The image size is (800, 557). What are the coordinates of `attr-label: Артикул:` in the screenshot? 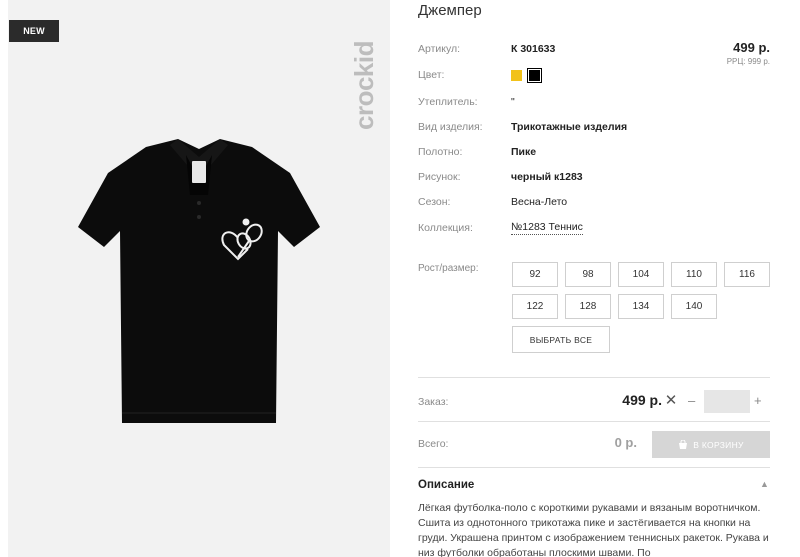 It's located at (439, 49).